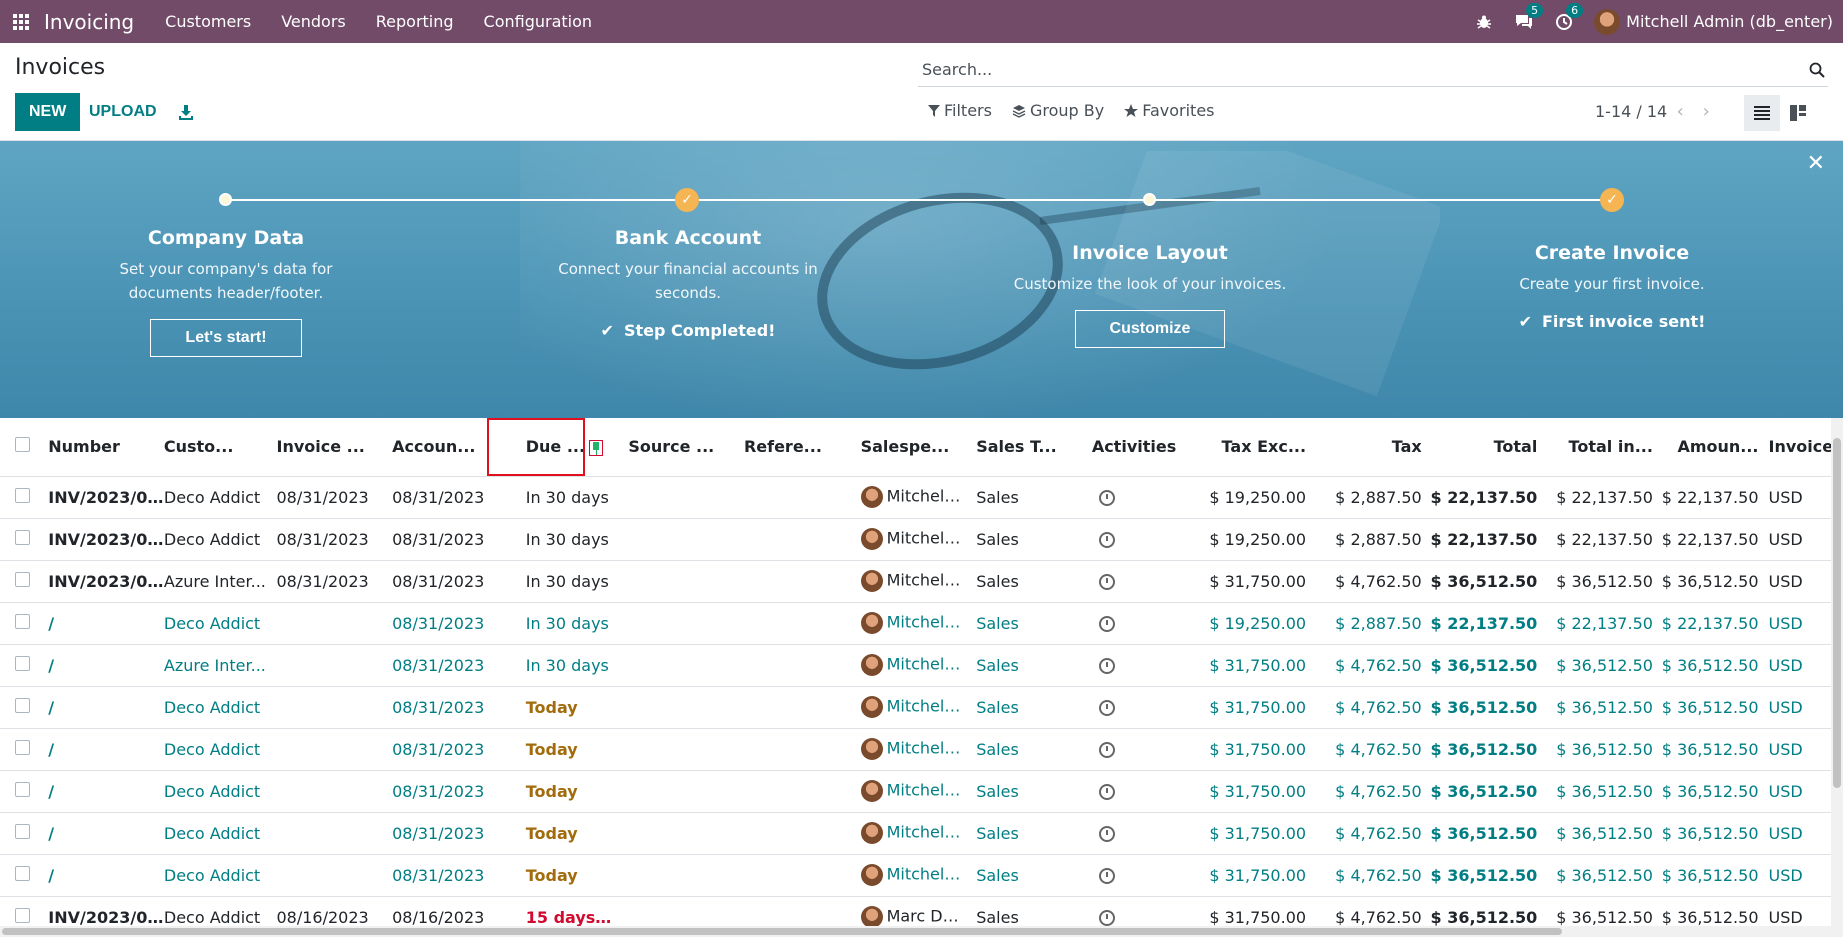 The height and width of the screenshot is (937, 1843). Describe the element at coordinates (1762, 113) in the screenshot. I see `list-view-icon` at that location.